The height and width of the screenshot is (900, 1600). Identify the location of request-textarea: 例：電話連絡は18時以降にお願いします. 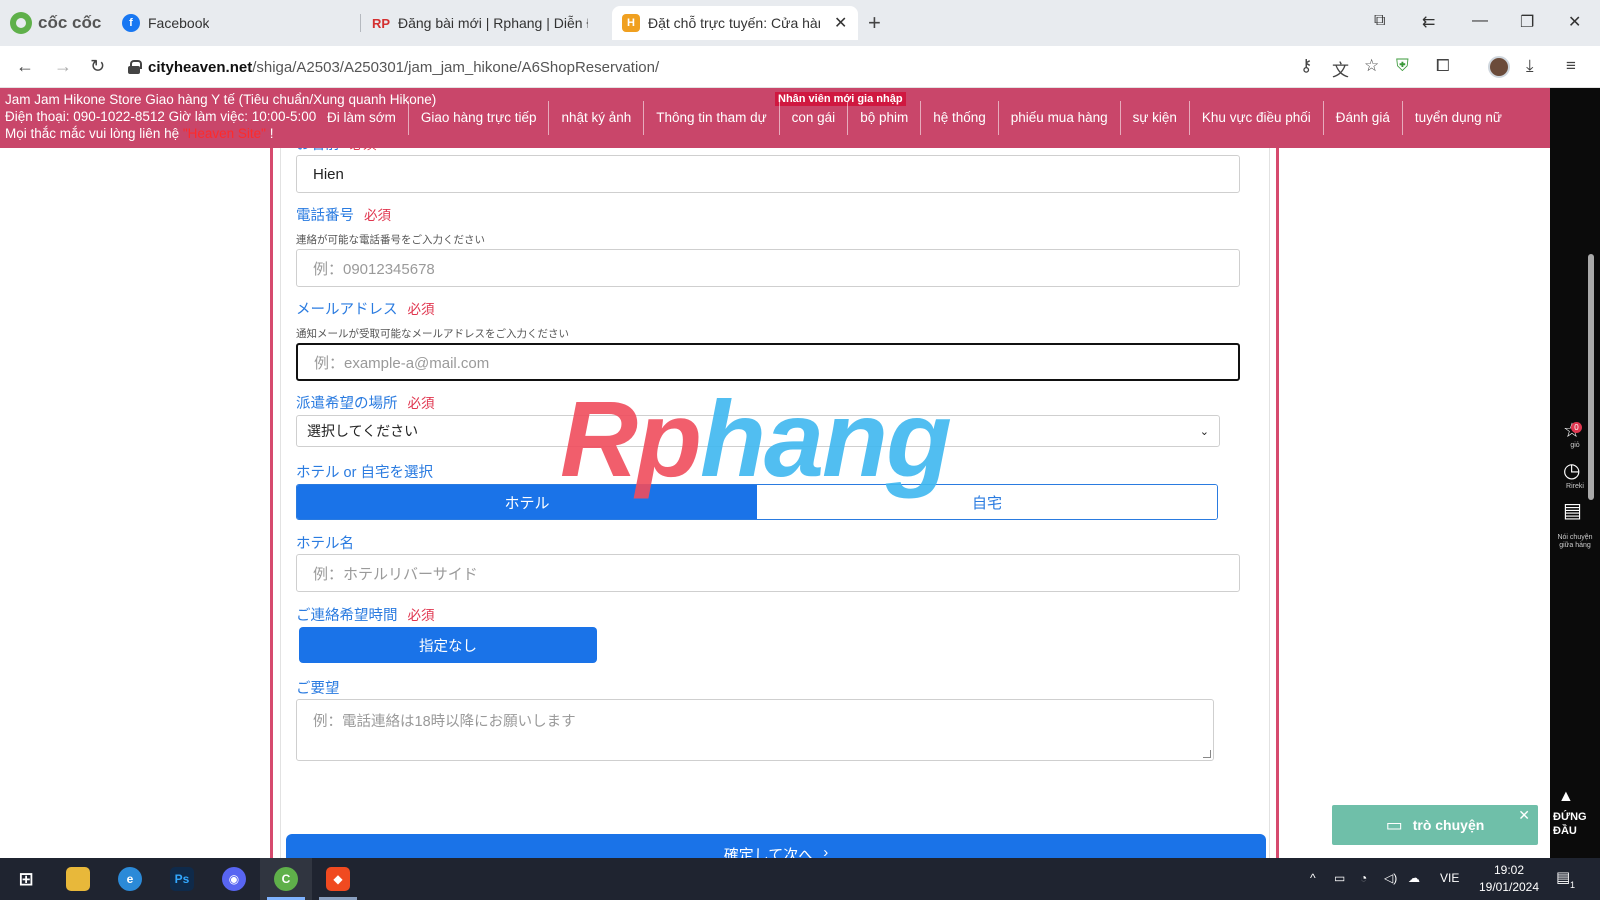
(755, 730).